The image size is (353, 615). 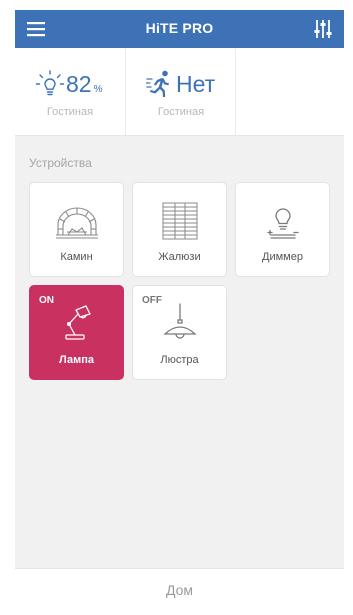 I want to click on sensor-motion: Нет Гостиная, so click(x=180, y=91).